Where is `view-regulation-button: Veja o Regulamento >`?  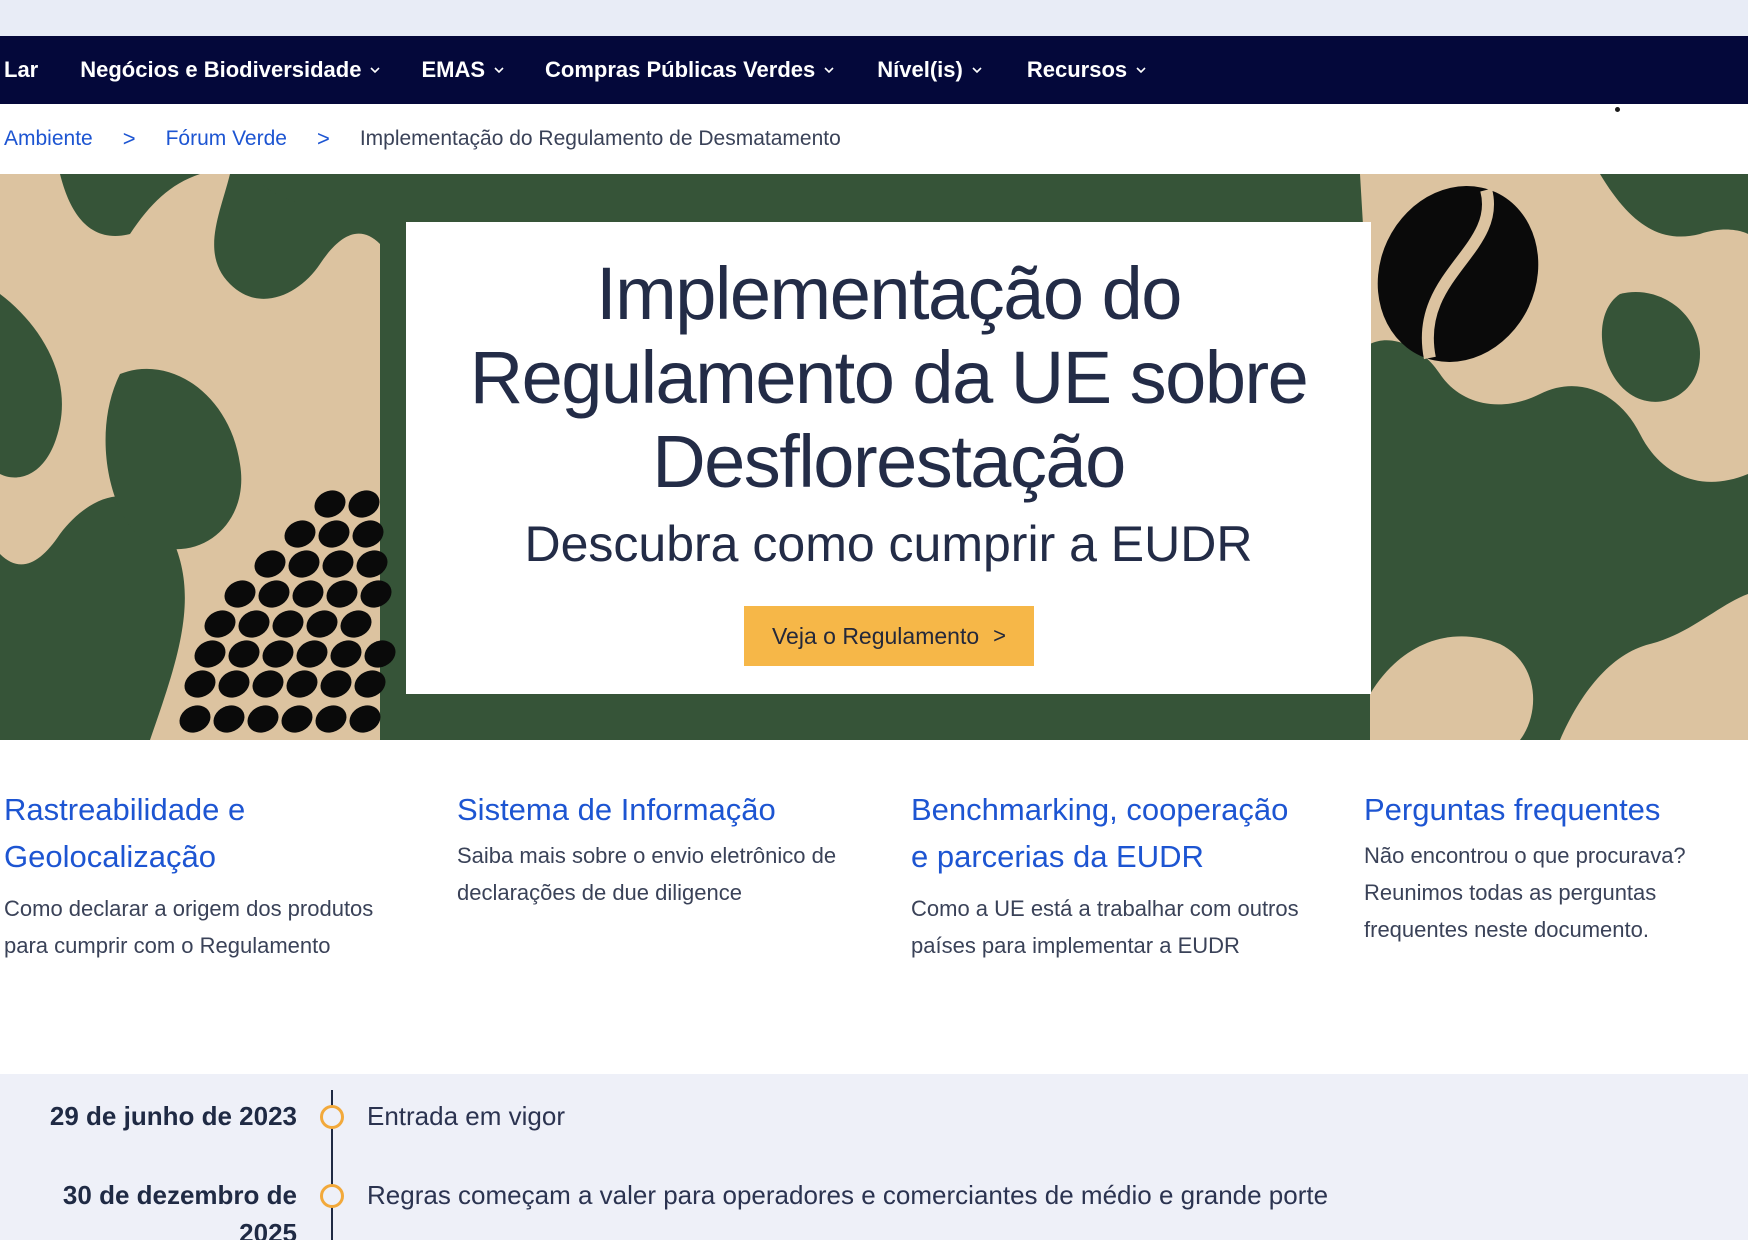
view-regulation-button: Veja o Regulamento > is located at coordinates (889, 636).